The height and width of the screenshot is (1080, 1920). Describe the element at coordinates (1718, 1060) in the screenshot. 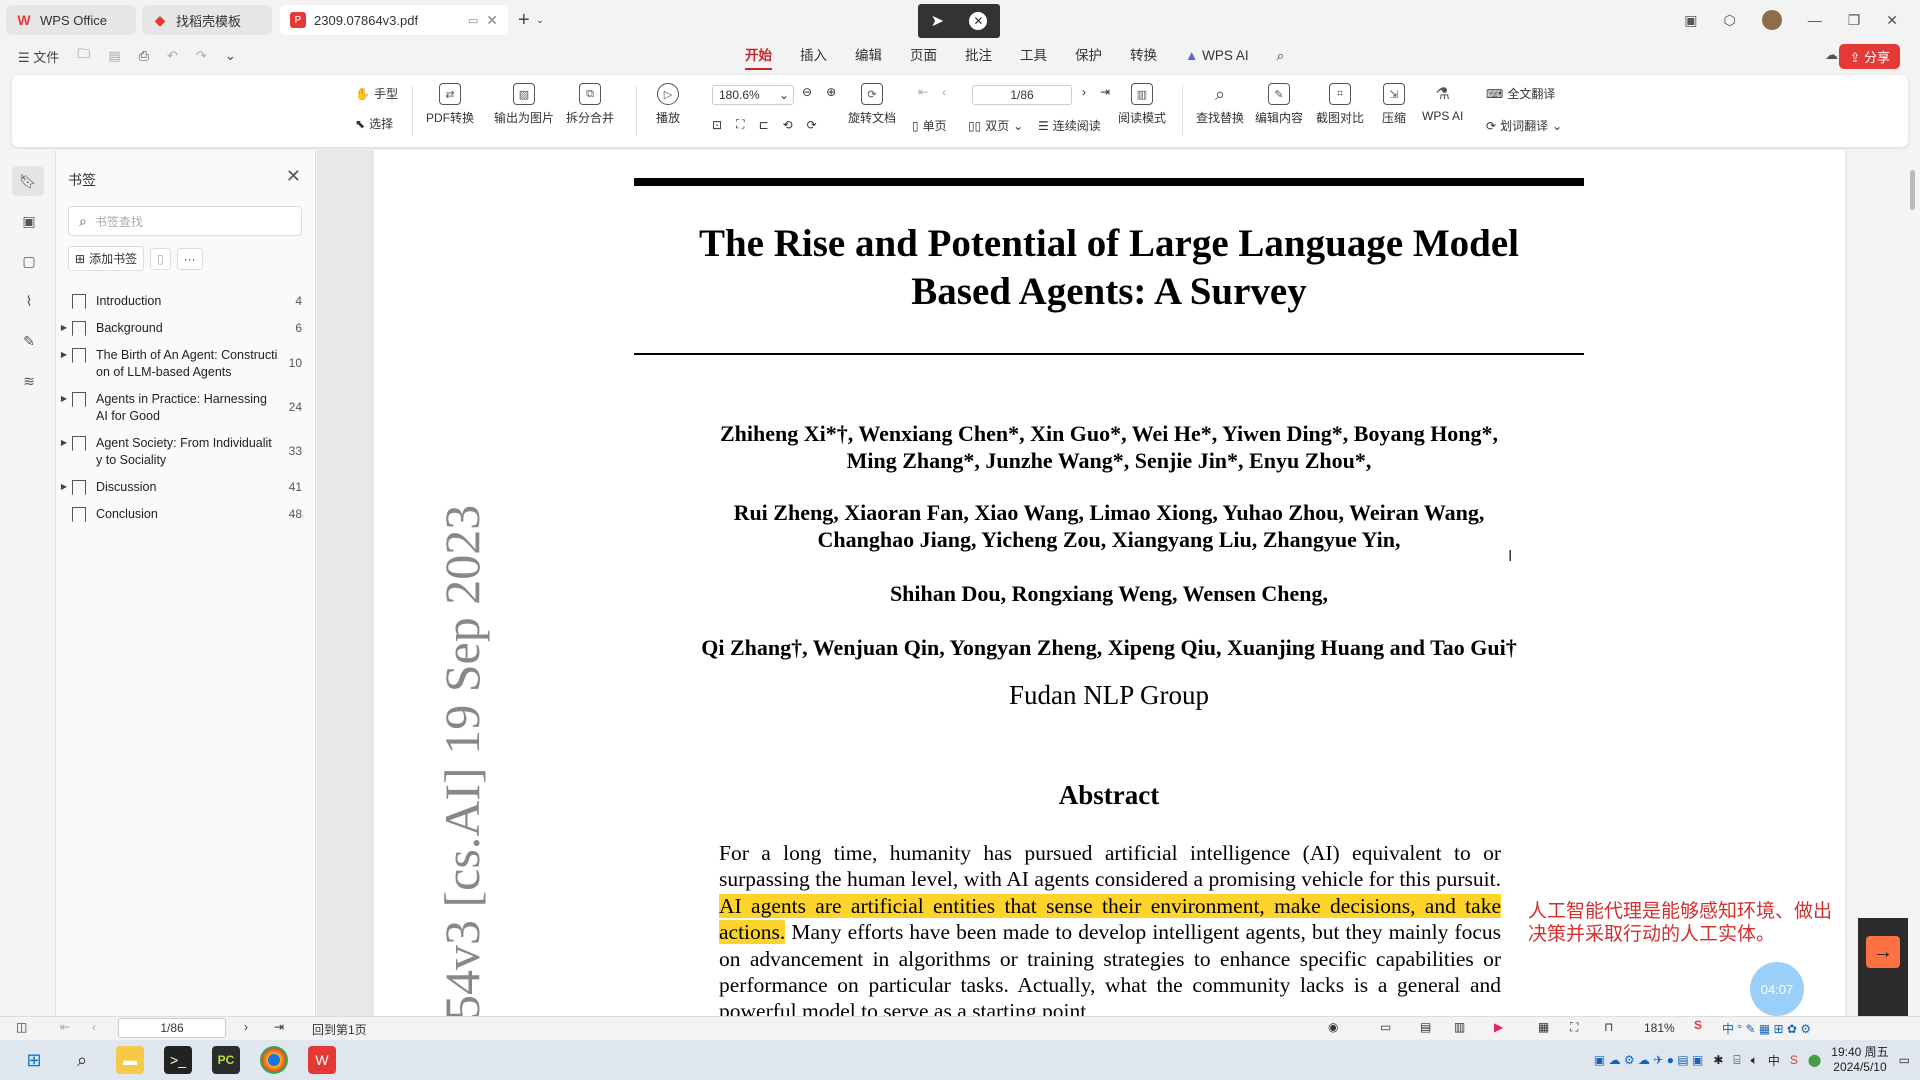

I see `bluetooth-icon: ✱` at that location.